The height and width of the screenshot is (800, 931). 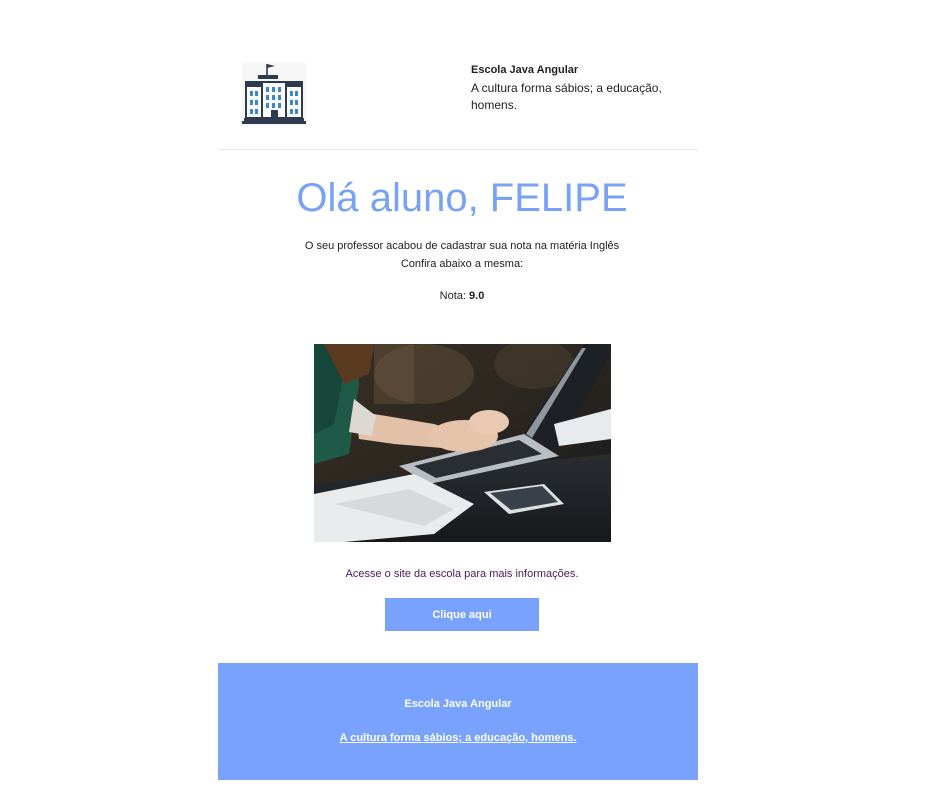 I want to click on grade-label: Nota:, so click(x=452, y=296).